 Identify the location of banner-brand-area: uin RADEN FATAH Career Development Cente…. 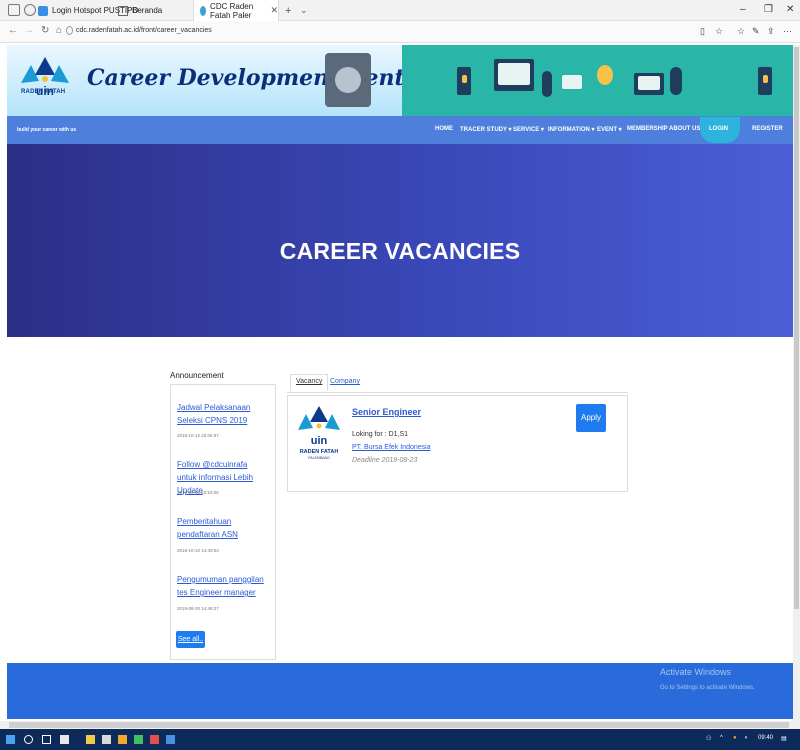
(204, 80).